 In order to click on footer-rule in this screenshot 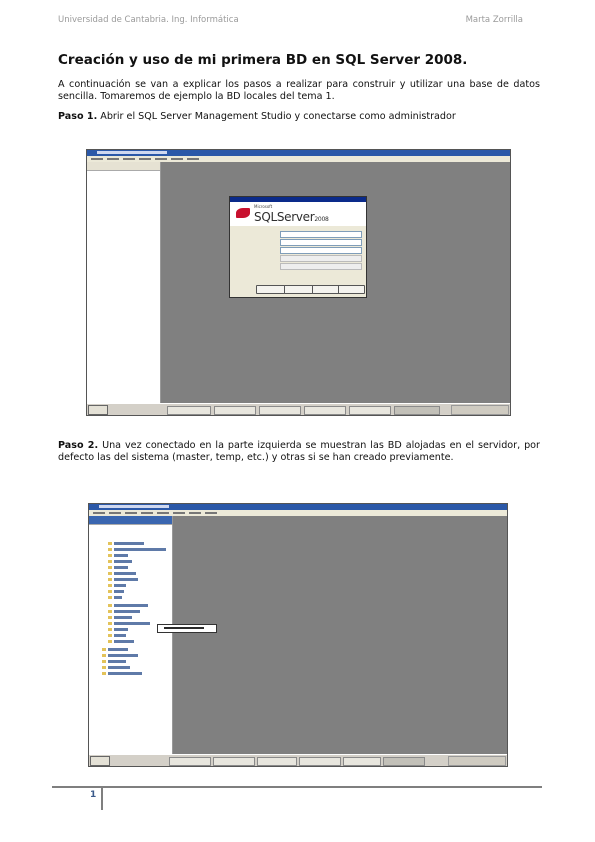, I will do `click(297, 787)`.